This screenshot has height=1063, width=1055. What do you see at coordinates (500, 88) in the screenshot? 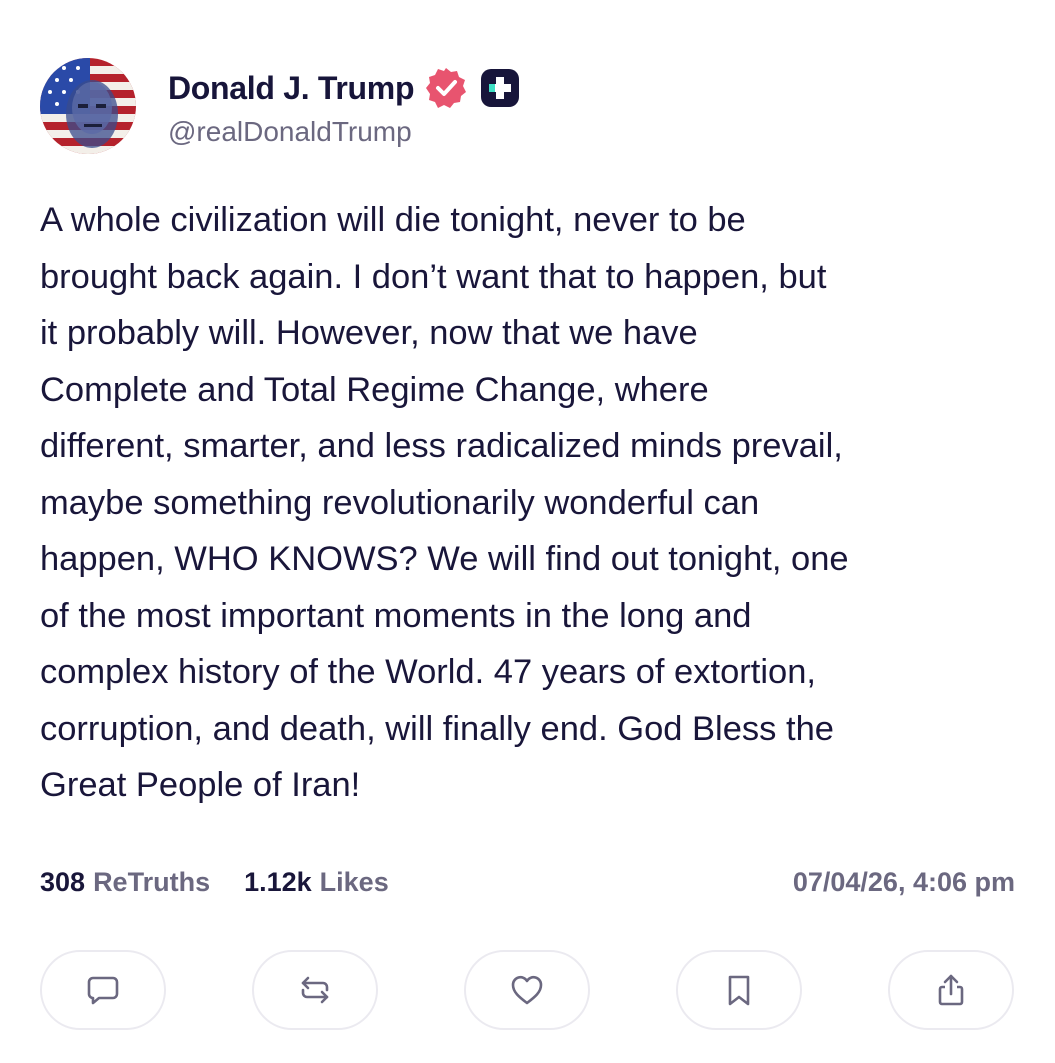
I see `truth-plus-icon` at bounding box center [500, 88].